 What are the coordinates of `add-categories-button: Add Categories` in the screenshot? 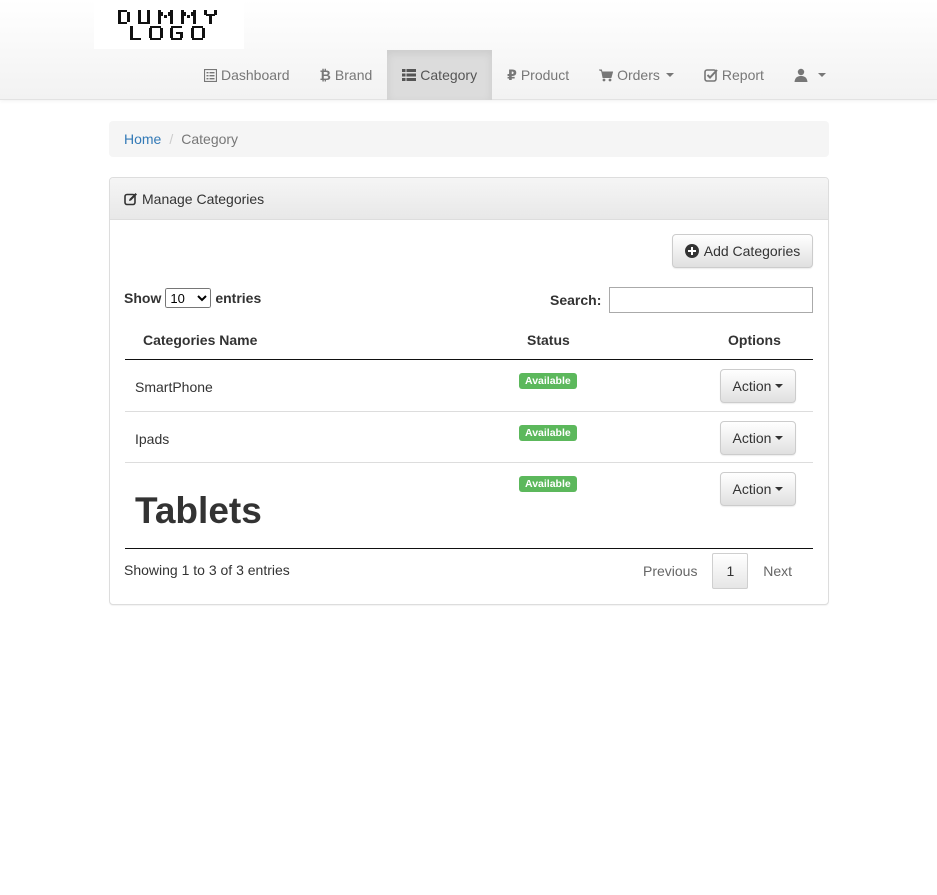 It's located at (742, 251).